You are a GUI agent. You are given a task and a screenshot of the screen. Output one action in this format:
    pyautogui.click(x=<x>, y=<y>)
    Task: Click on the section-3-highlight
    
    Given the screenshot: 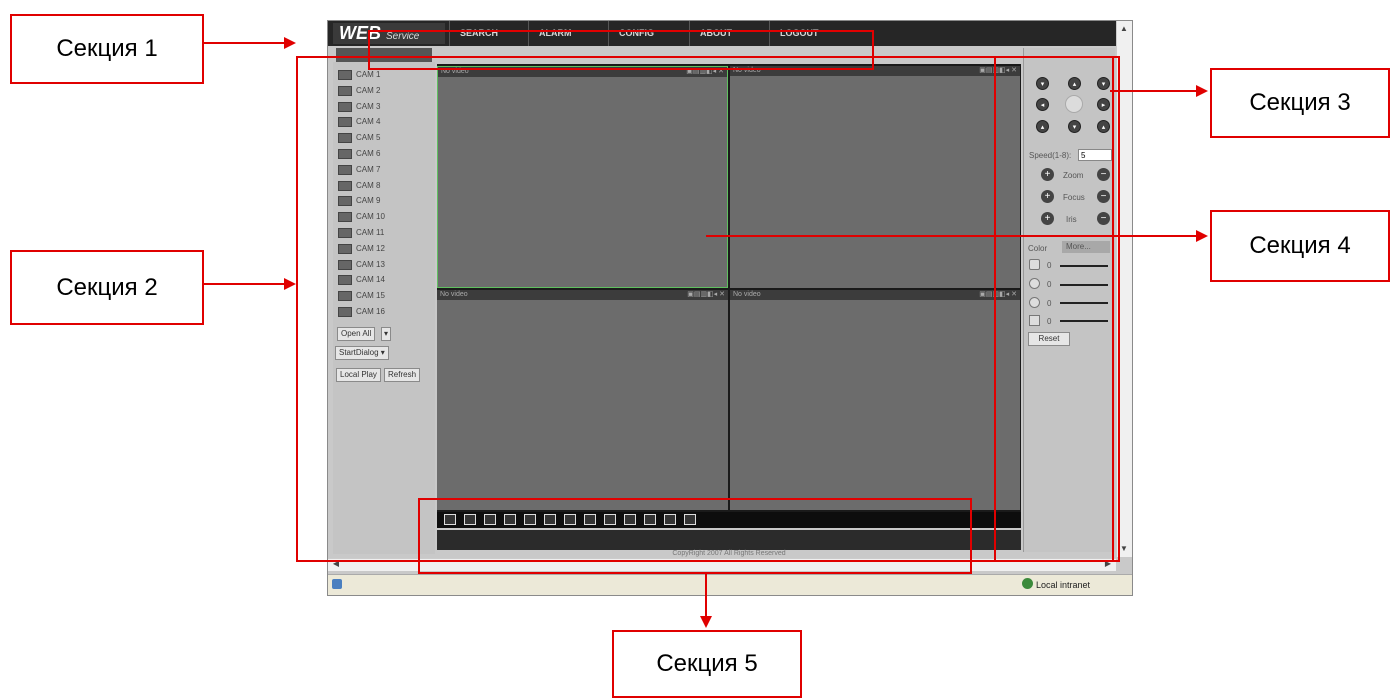 What is the action you would take?
    pyautogui.click(x=1054, y=309)
    